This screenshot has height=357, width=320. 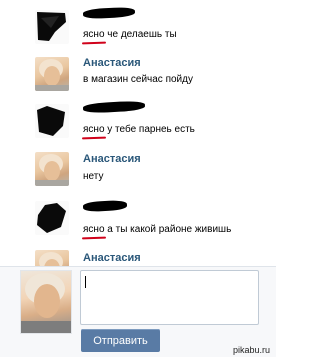 I want to click on message-text: в магазин сейчас пойду, so click(x=138, y=80).